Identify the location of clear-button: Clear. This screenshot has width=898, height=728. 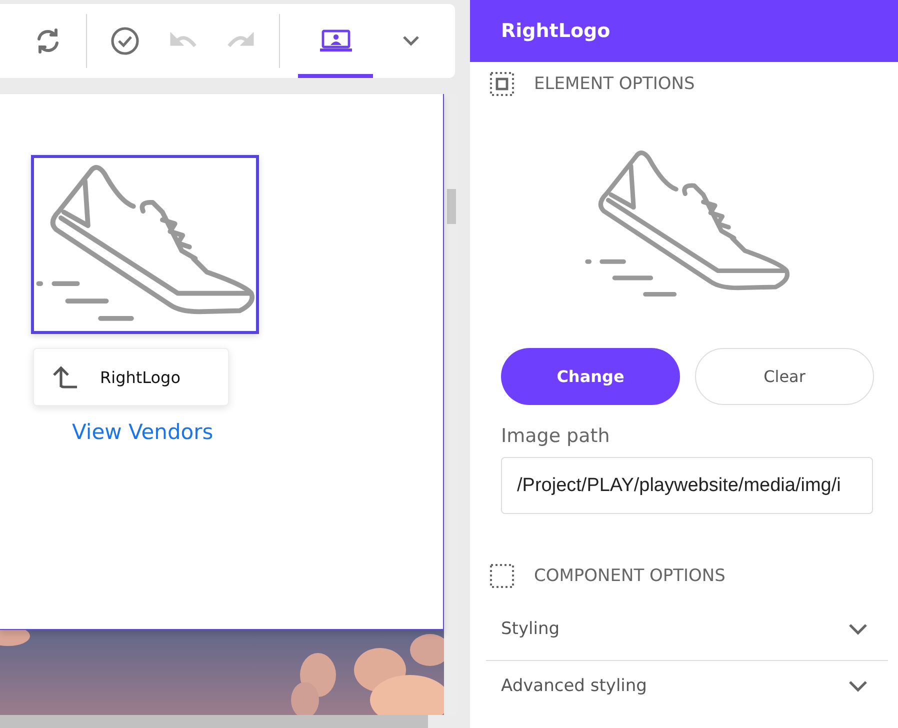
(784, 376).